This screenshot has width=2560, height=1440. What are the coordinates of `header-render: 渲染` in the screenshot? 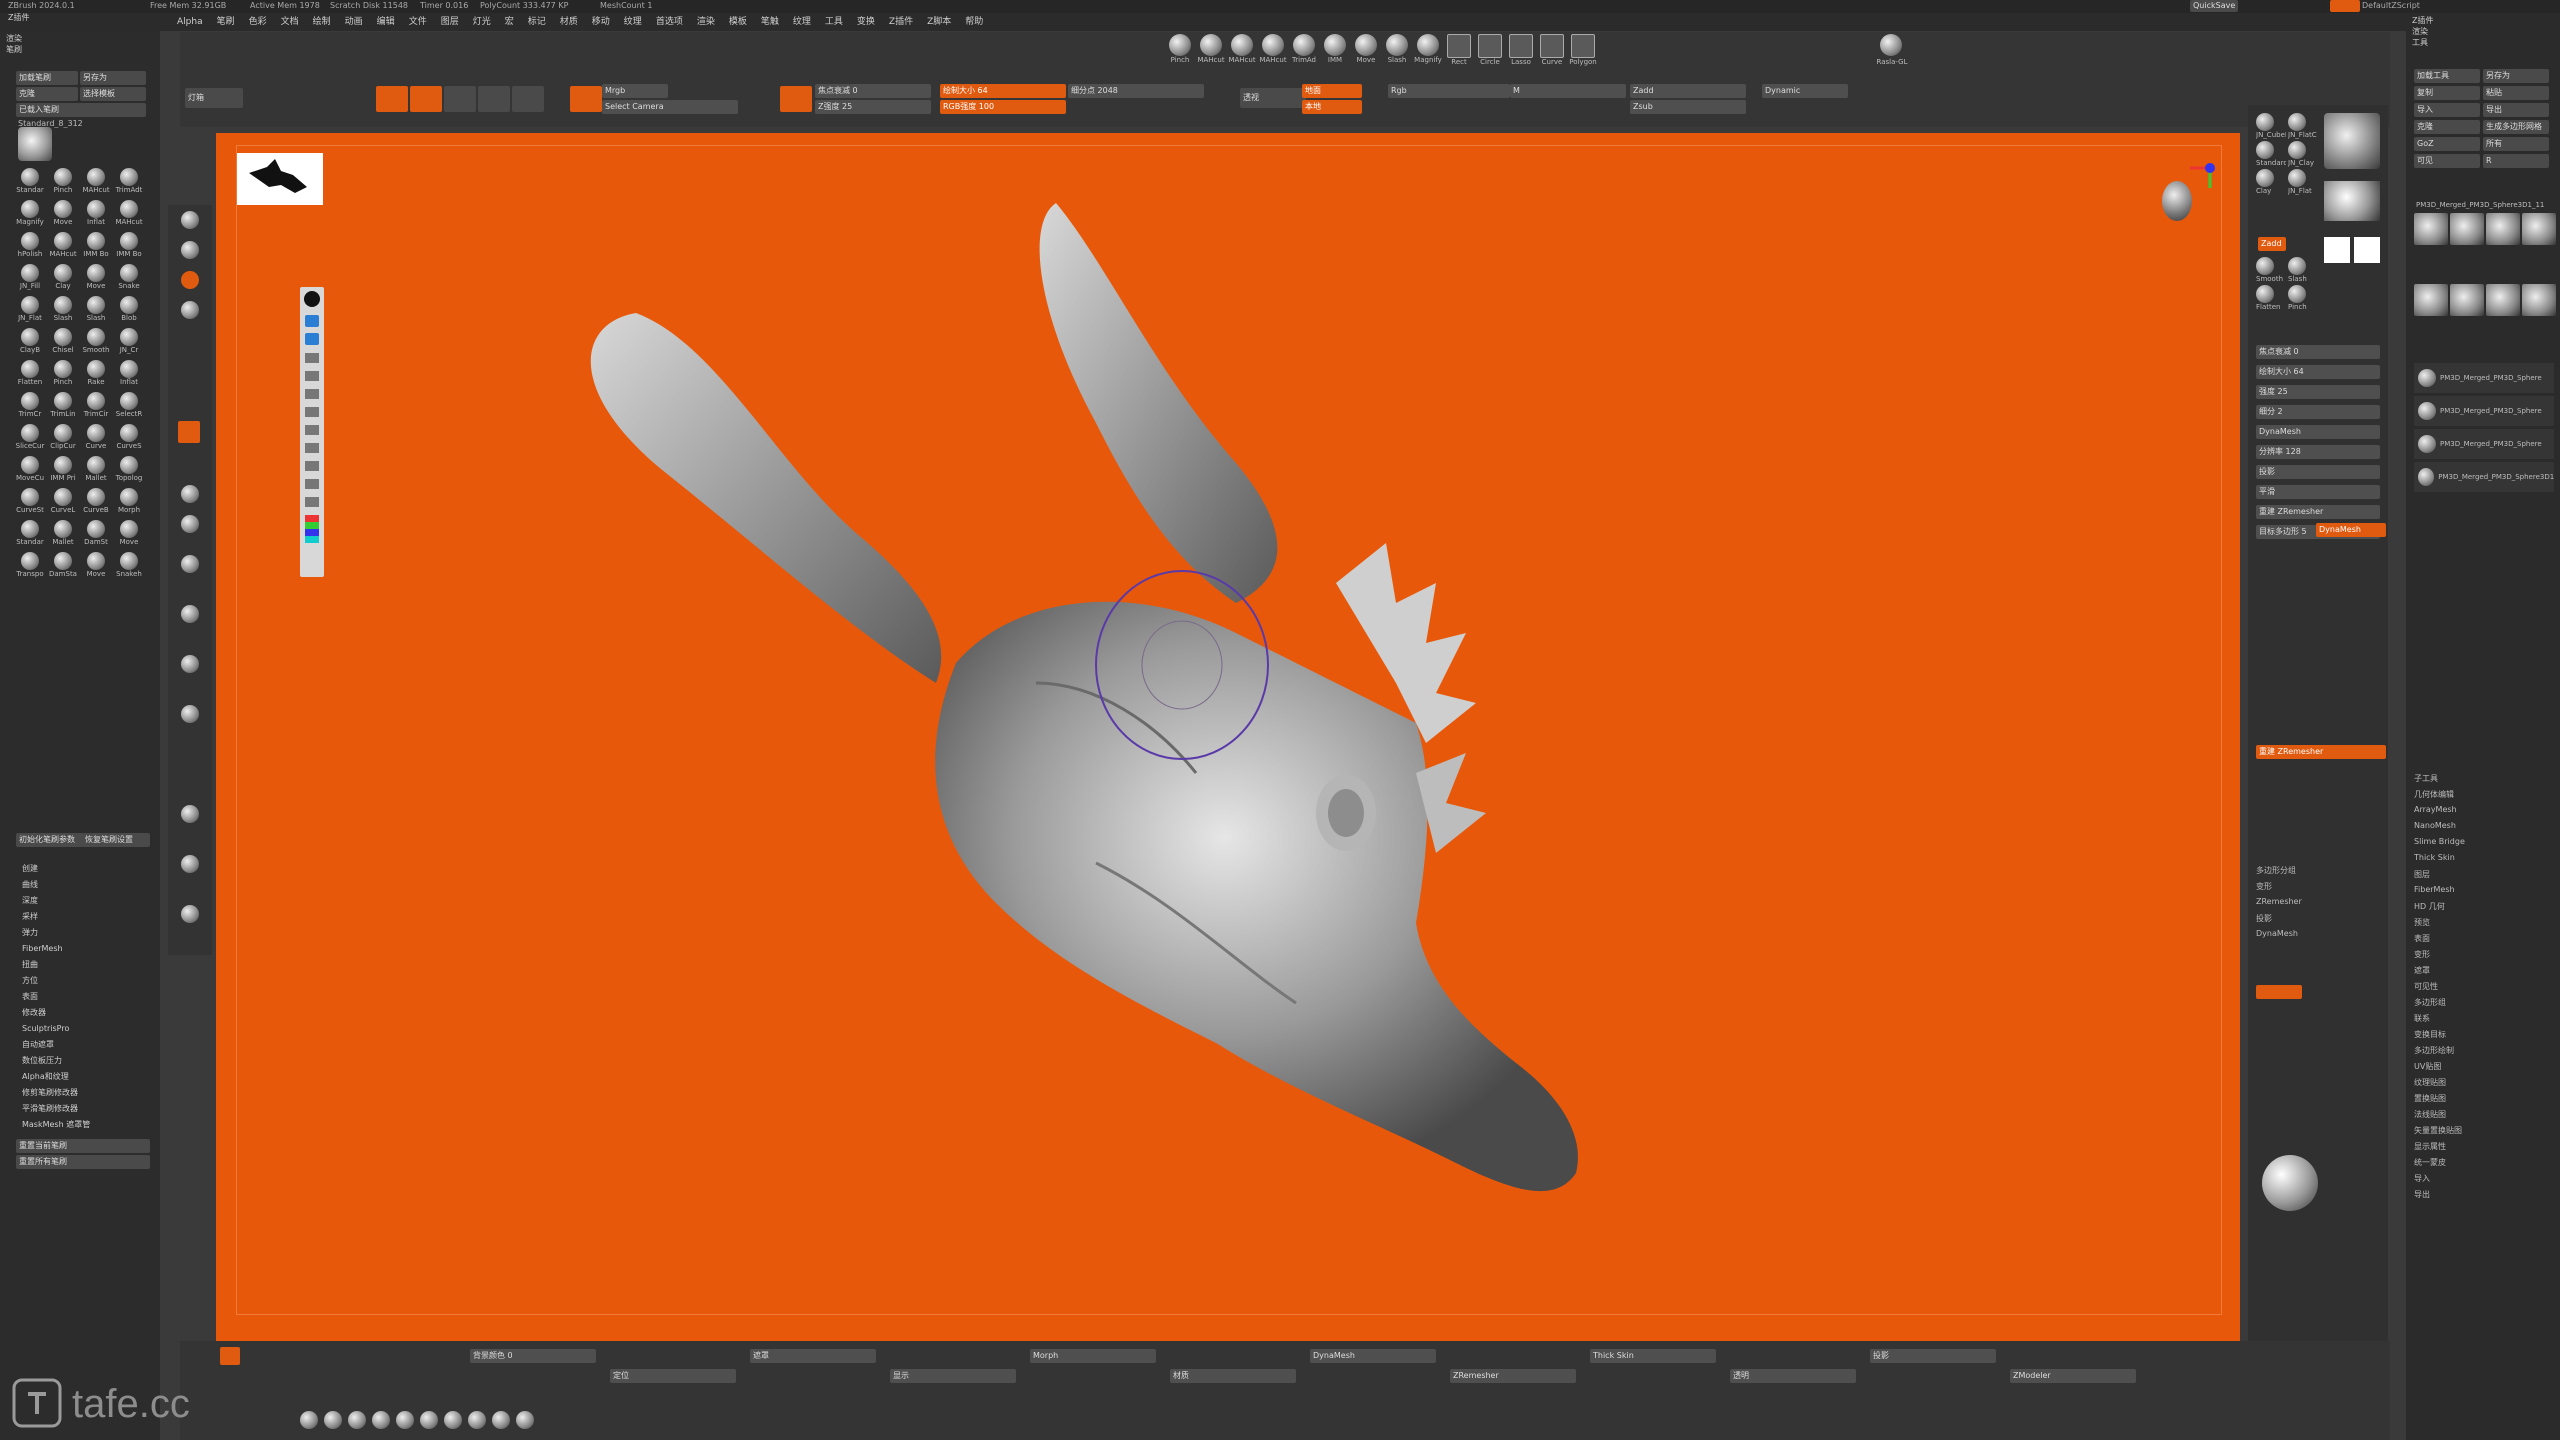 It's located at (2422, 31).